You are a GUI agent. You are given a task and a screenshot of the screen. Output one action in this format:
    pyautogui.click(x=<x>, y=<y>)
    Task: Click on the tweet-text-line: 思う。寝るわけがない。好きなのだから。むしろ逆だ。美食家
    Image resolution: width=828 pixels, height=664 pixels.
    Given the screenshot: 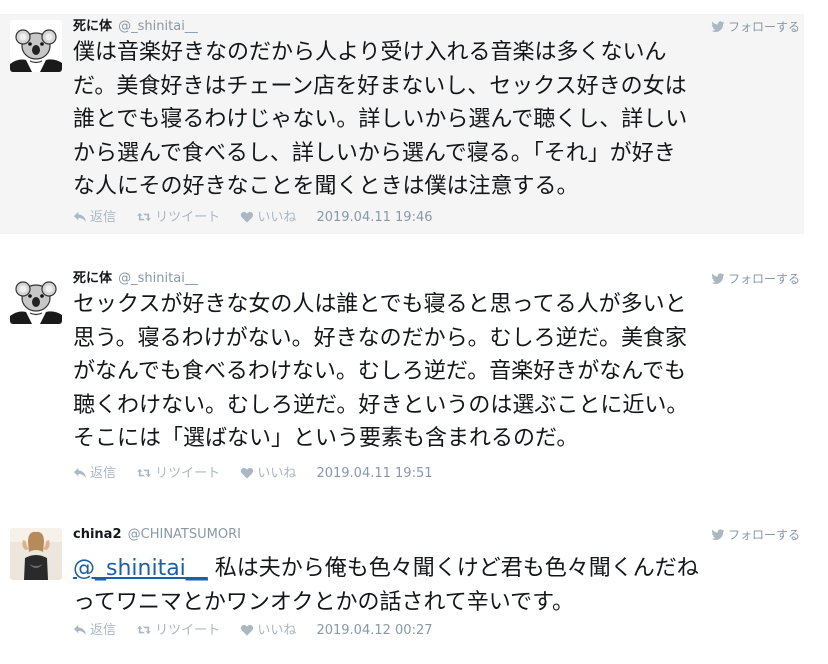 What is the action you would take?
    pyautogui.click(x=380, y=338)
    